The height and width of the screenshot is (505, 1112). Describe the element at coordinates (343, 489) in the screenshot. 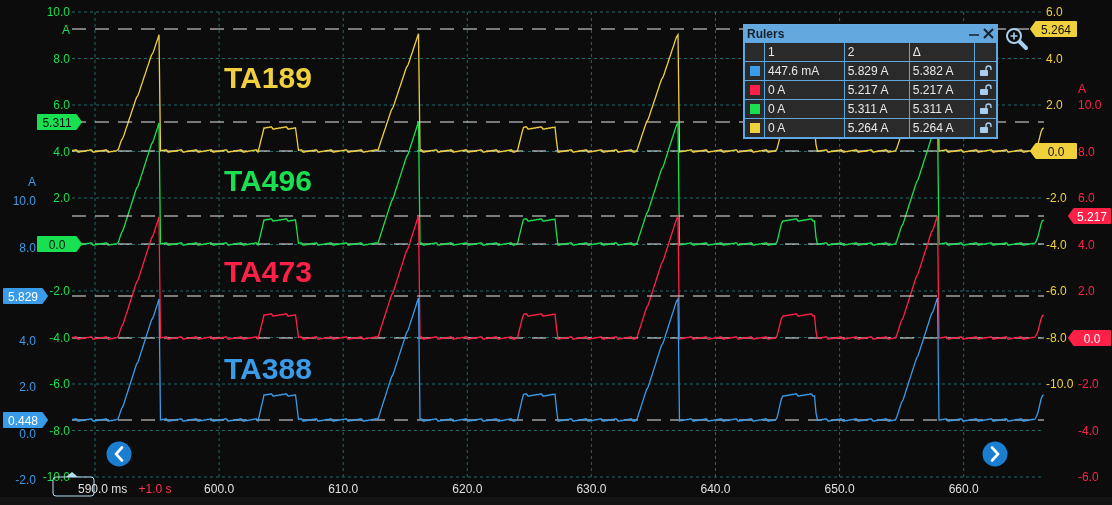

I see `time-tick-label: 610.0` at that location.